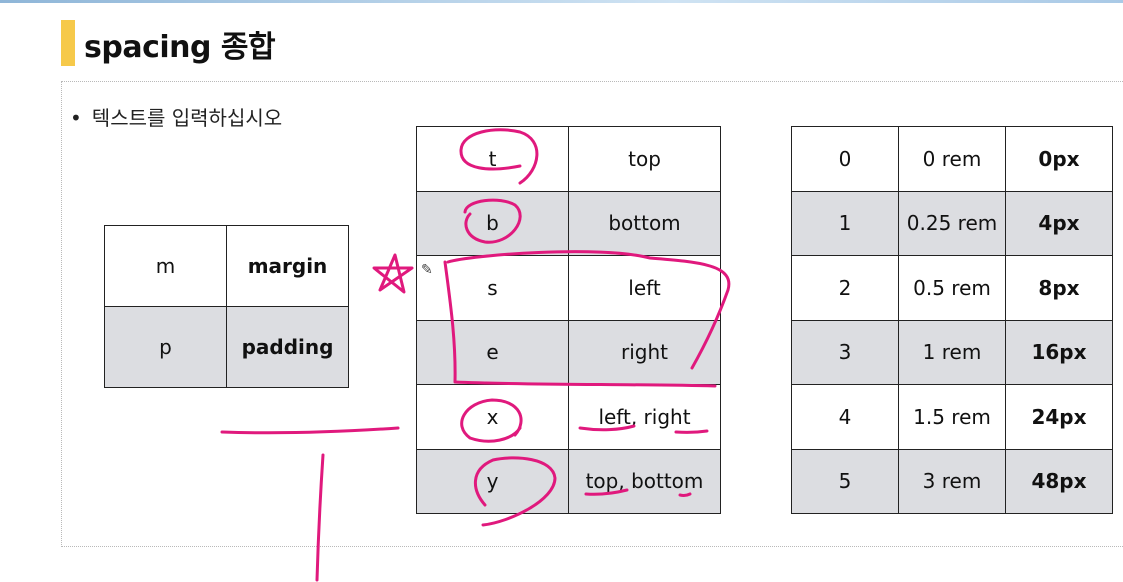  I want to click on direction-abbr: x, so click(492, 417).